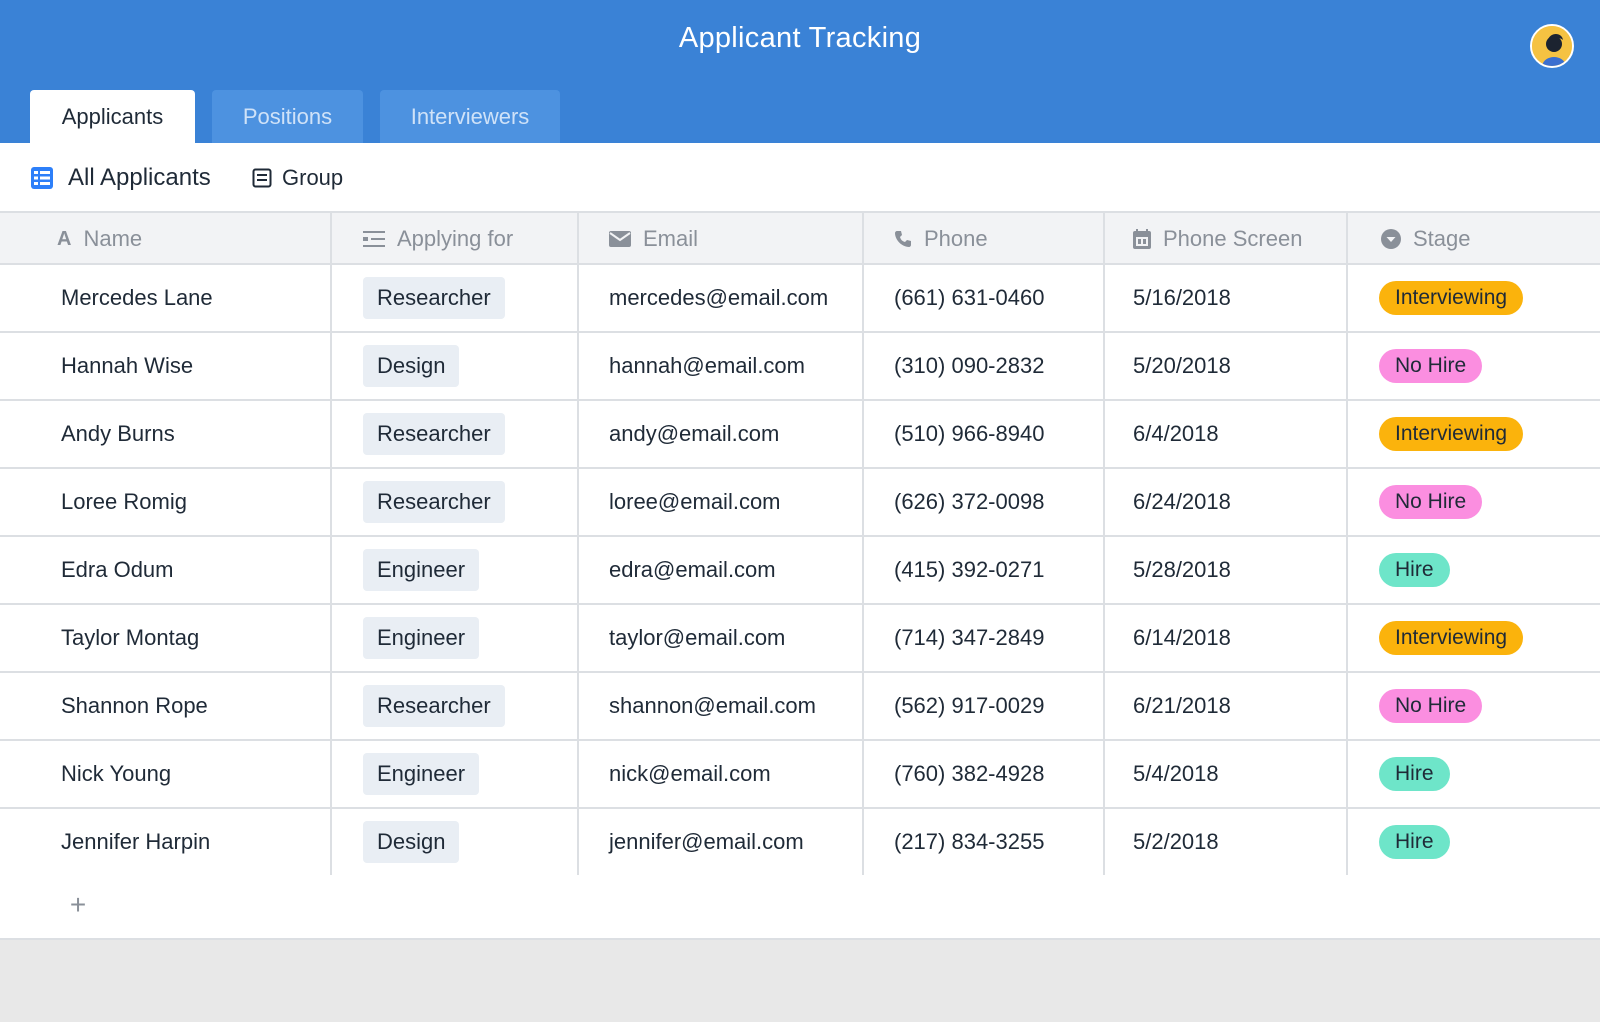  I want to click on cell-value: edra@email.com, so click(692, 569).